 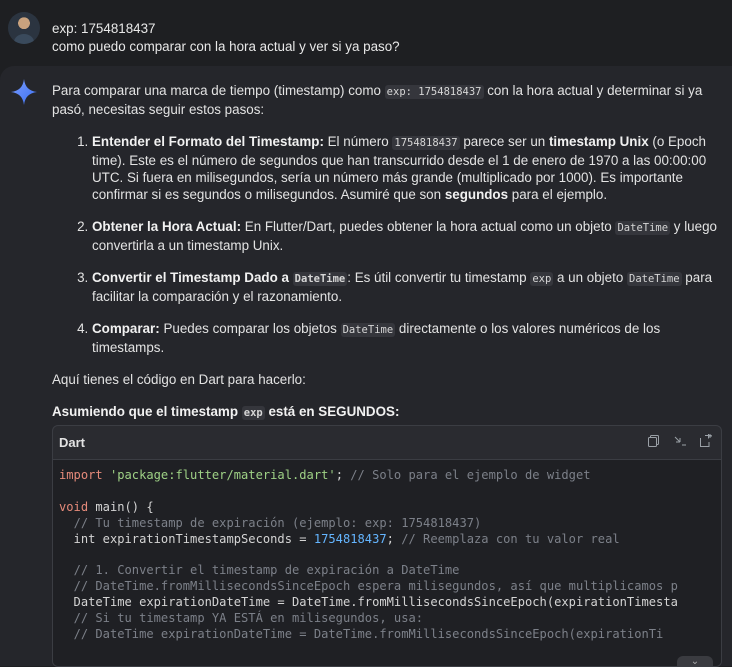 What do you see at coordinates (654, 441) in the screenshot?
I see `copy-icon` at bounding box center [654, 441].